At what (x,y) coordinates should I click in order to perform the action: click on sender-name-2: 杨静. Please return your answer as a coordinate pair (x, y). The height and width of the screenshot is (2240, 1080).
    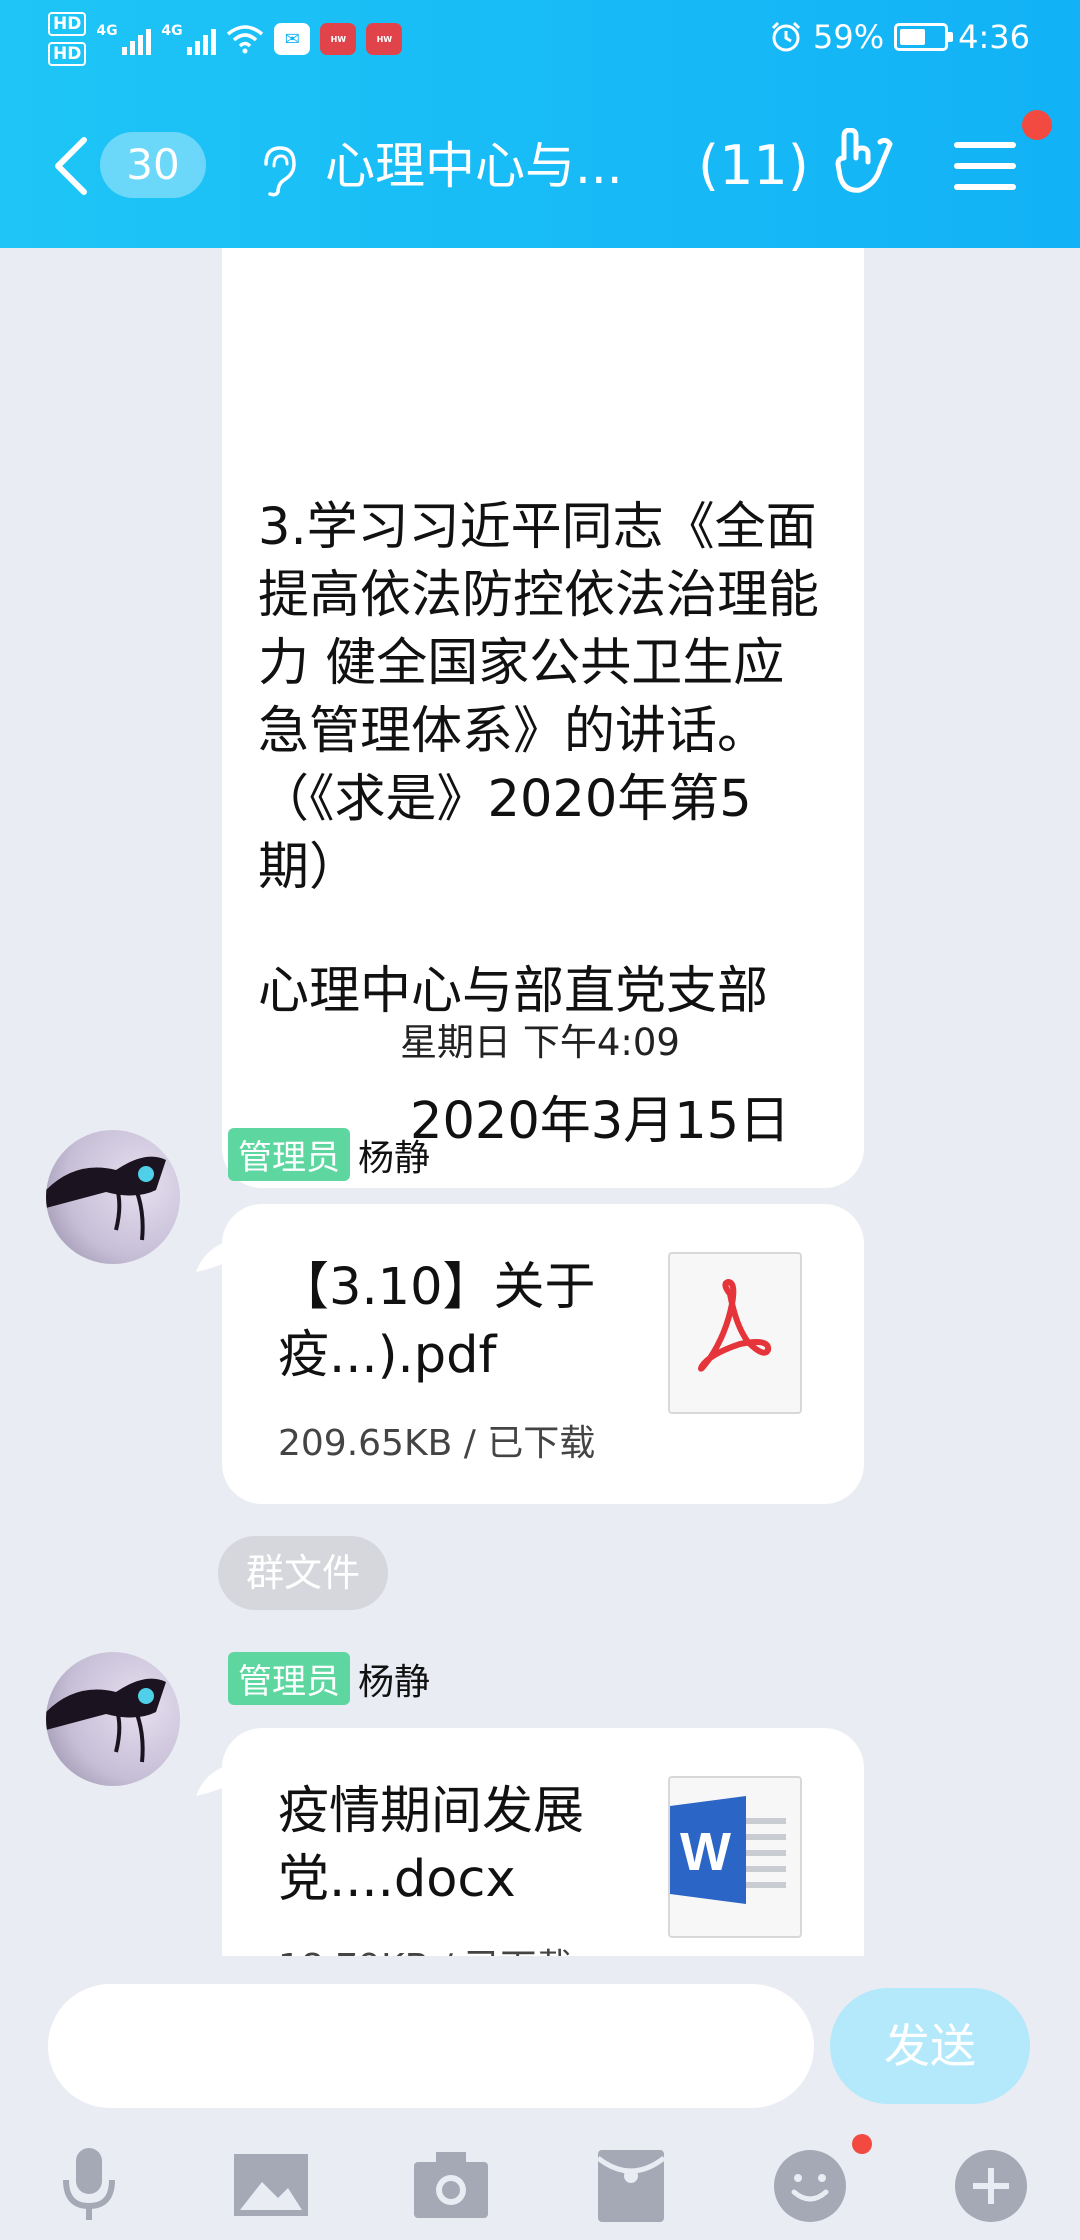
    Looking at the image, I should click on (394, 1679).